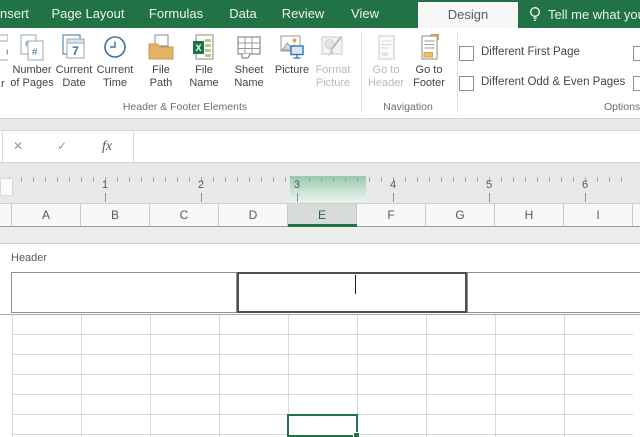  What do you see at coordinates (115, 70) in the screenshot?
I see `button-label: Current` at bounding box center [115, 70].